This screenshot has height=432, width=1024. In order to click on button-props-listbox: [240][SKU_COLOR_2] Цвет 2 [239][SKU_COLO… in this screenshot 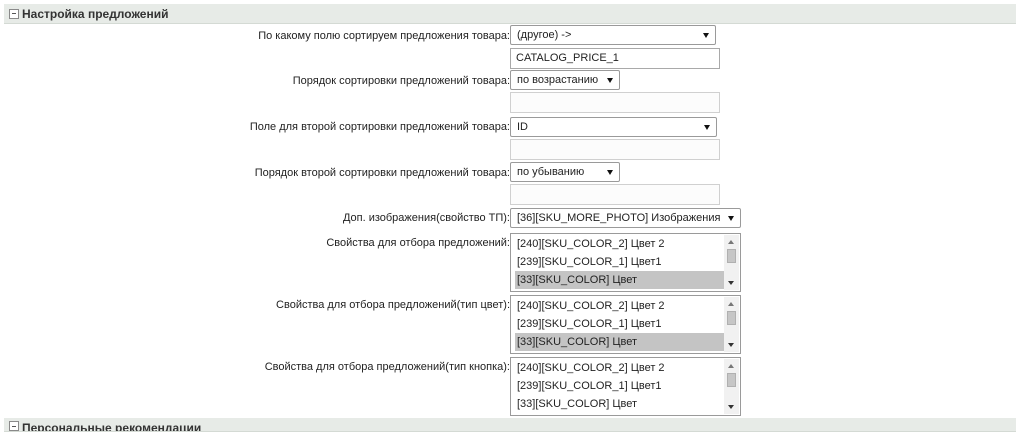, I will do `click(625, 386)`.